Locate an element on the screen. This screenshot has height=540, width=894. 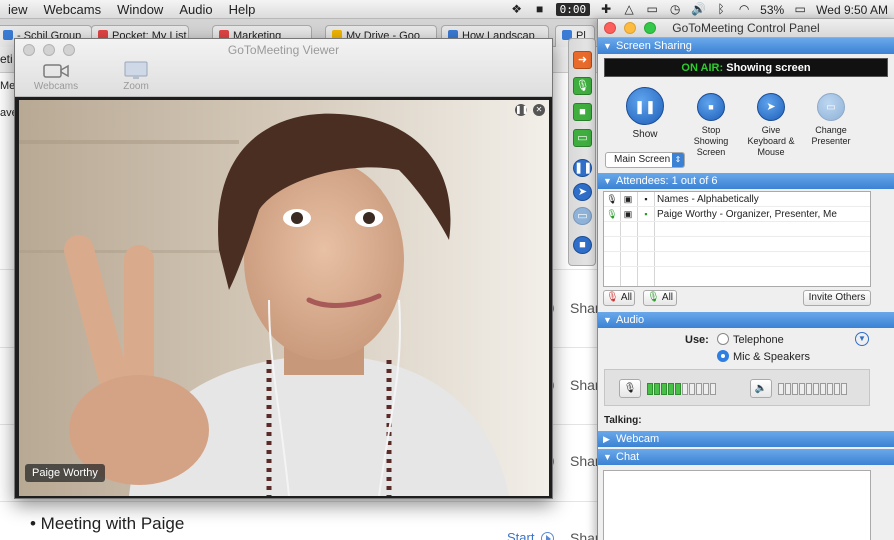
camera-icon: ▪ is located at coordinates (646, 199).